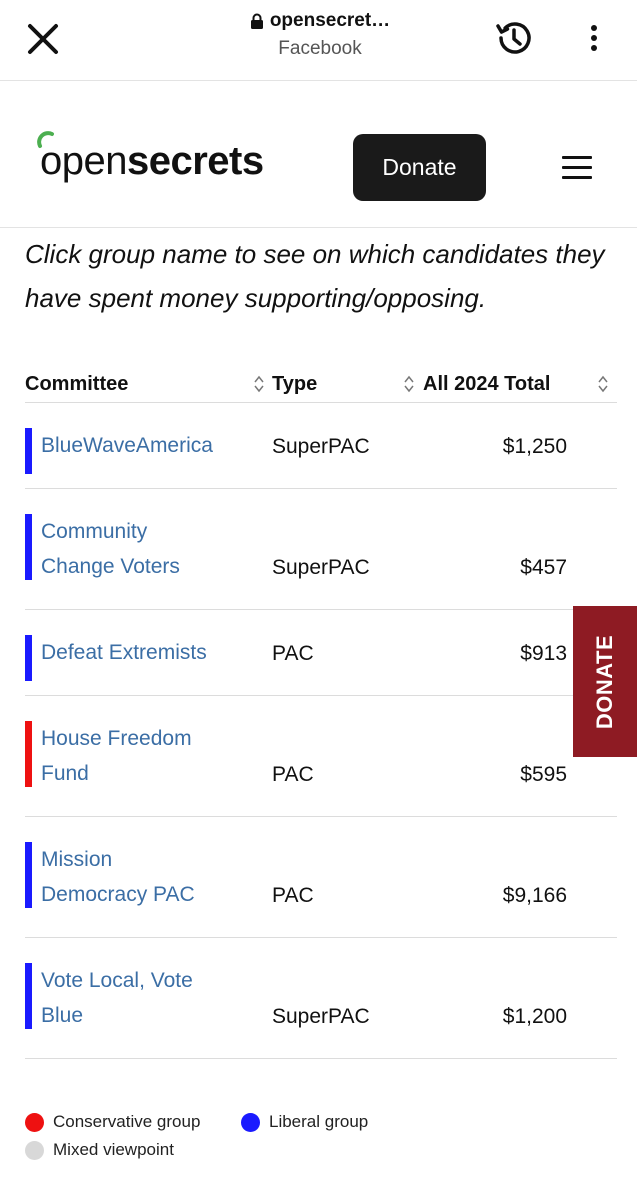  Describe the element at coordinates (99, 1150) in the screenshot. I see `legend-mixed: Mixed viewpoint` at that location.